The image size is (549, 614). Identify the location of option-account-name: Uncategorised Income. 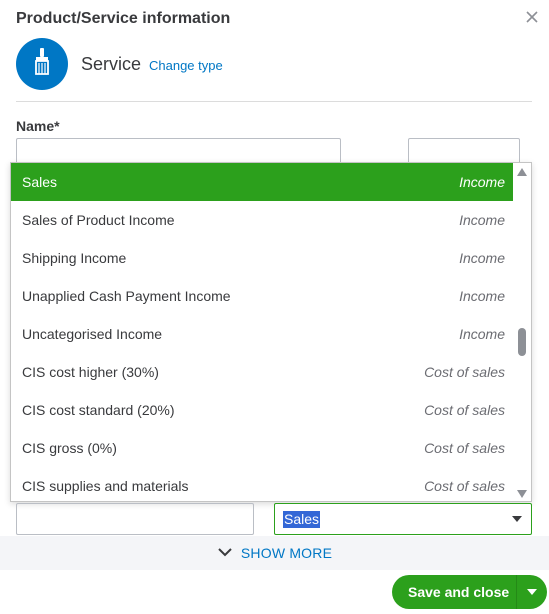
(92, 334).